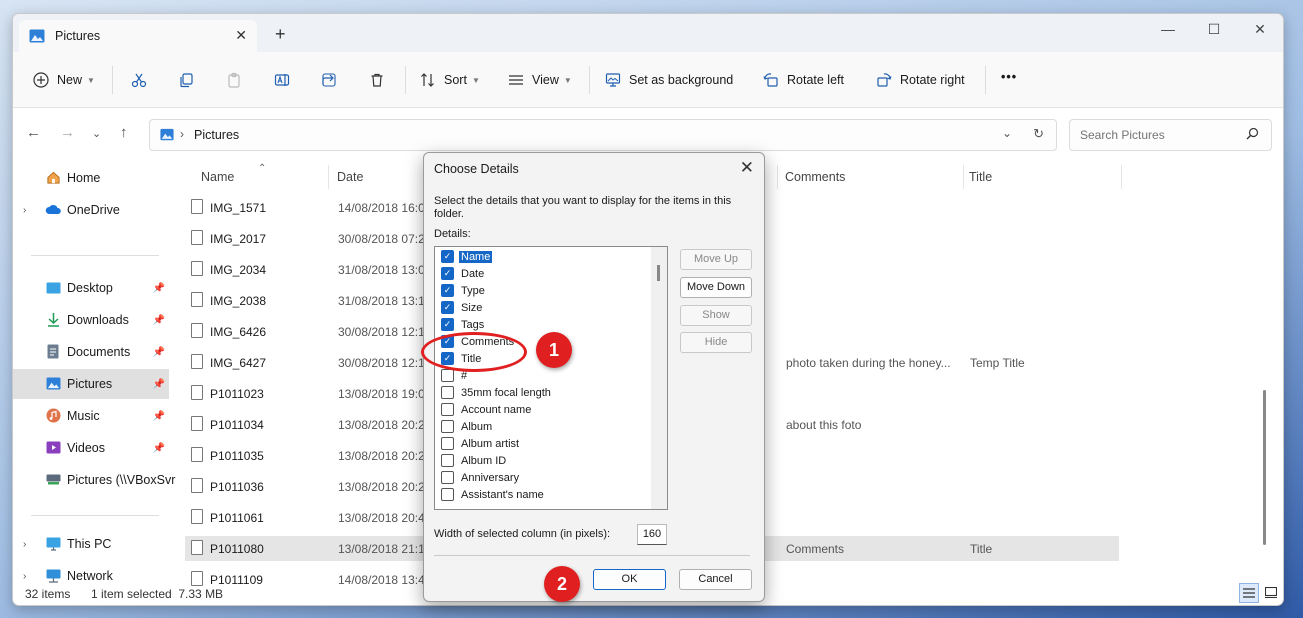 This screenshot has height=618, width=1303. I want to click on detail-item-35mm-focal-length: 35mm focal length, so click(496, 392).